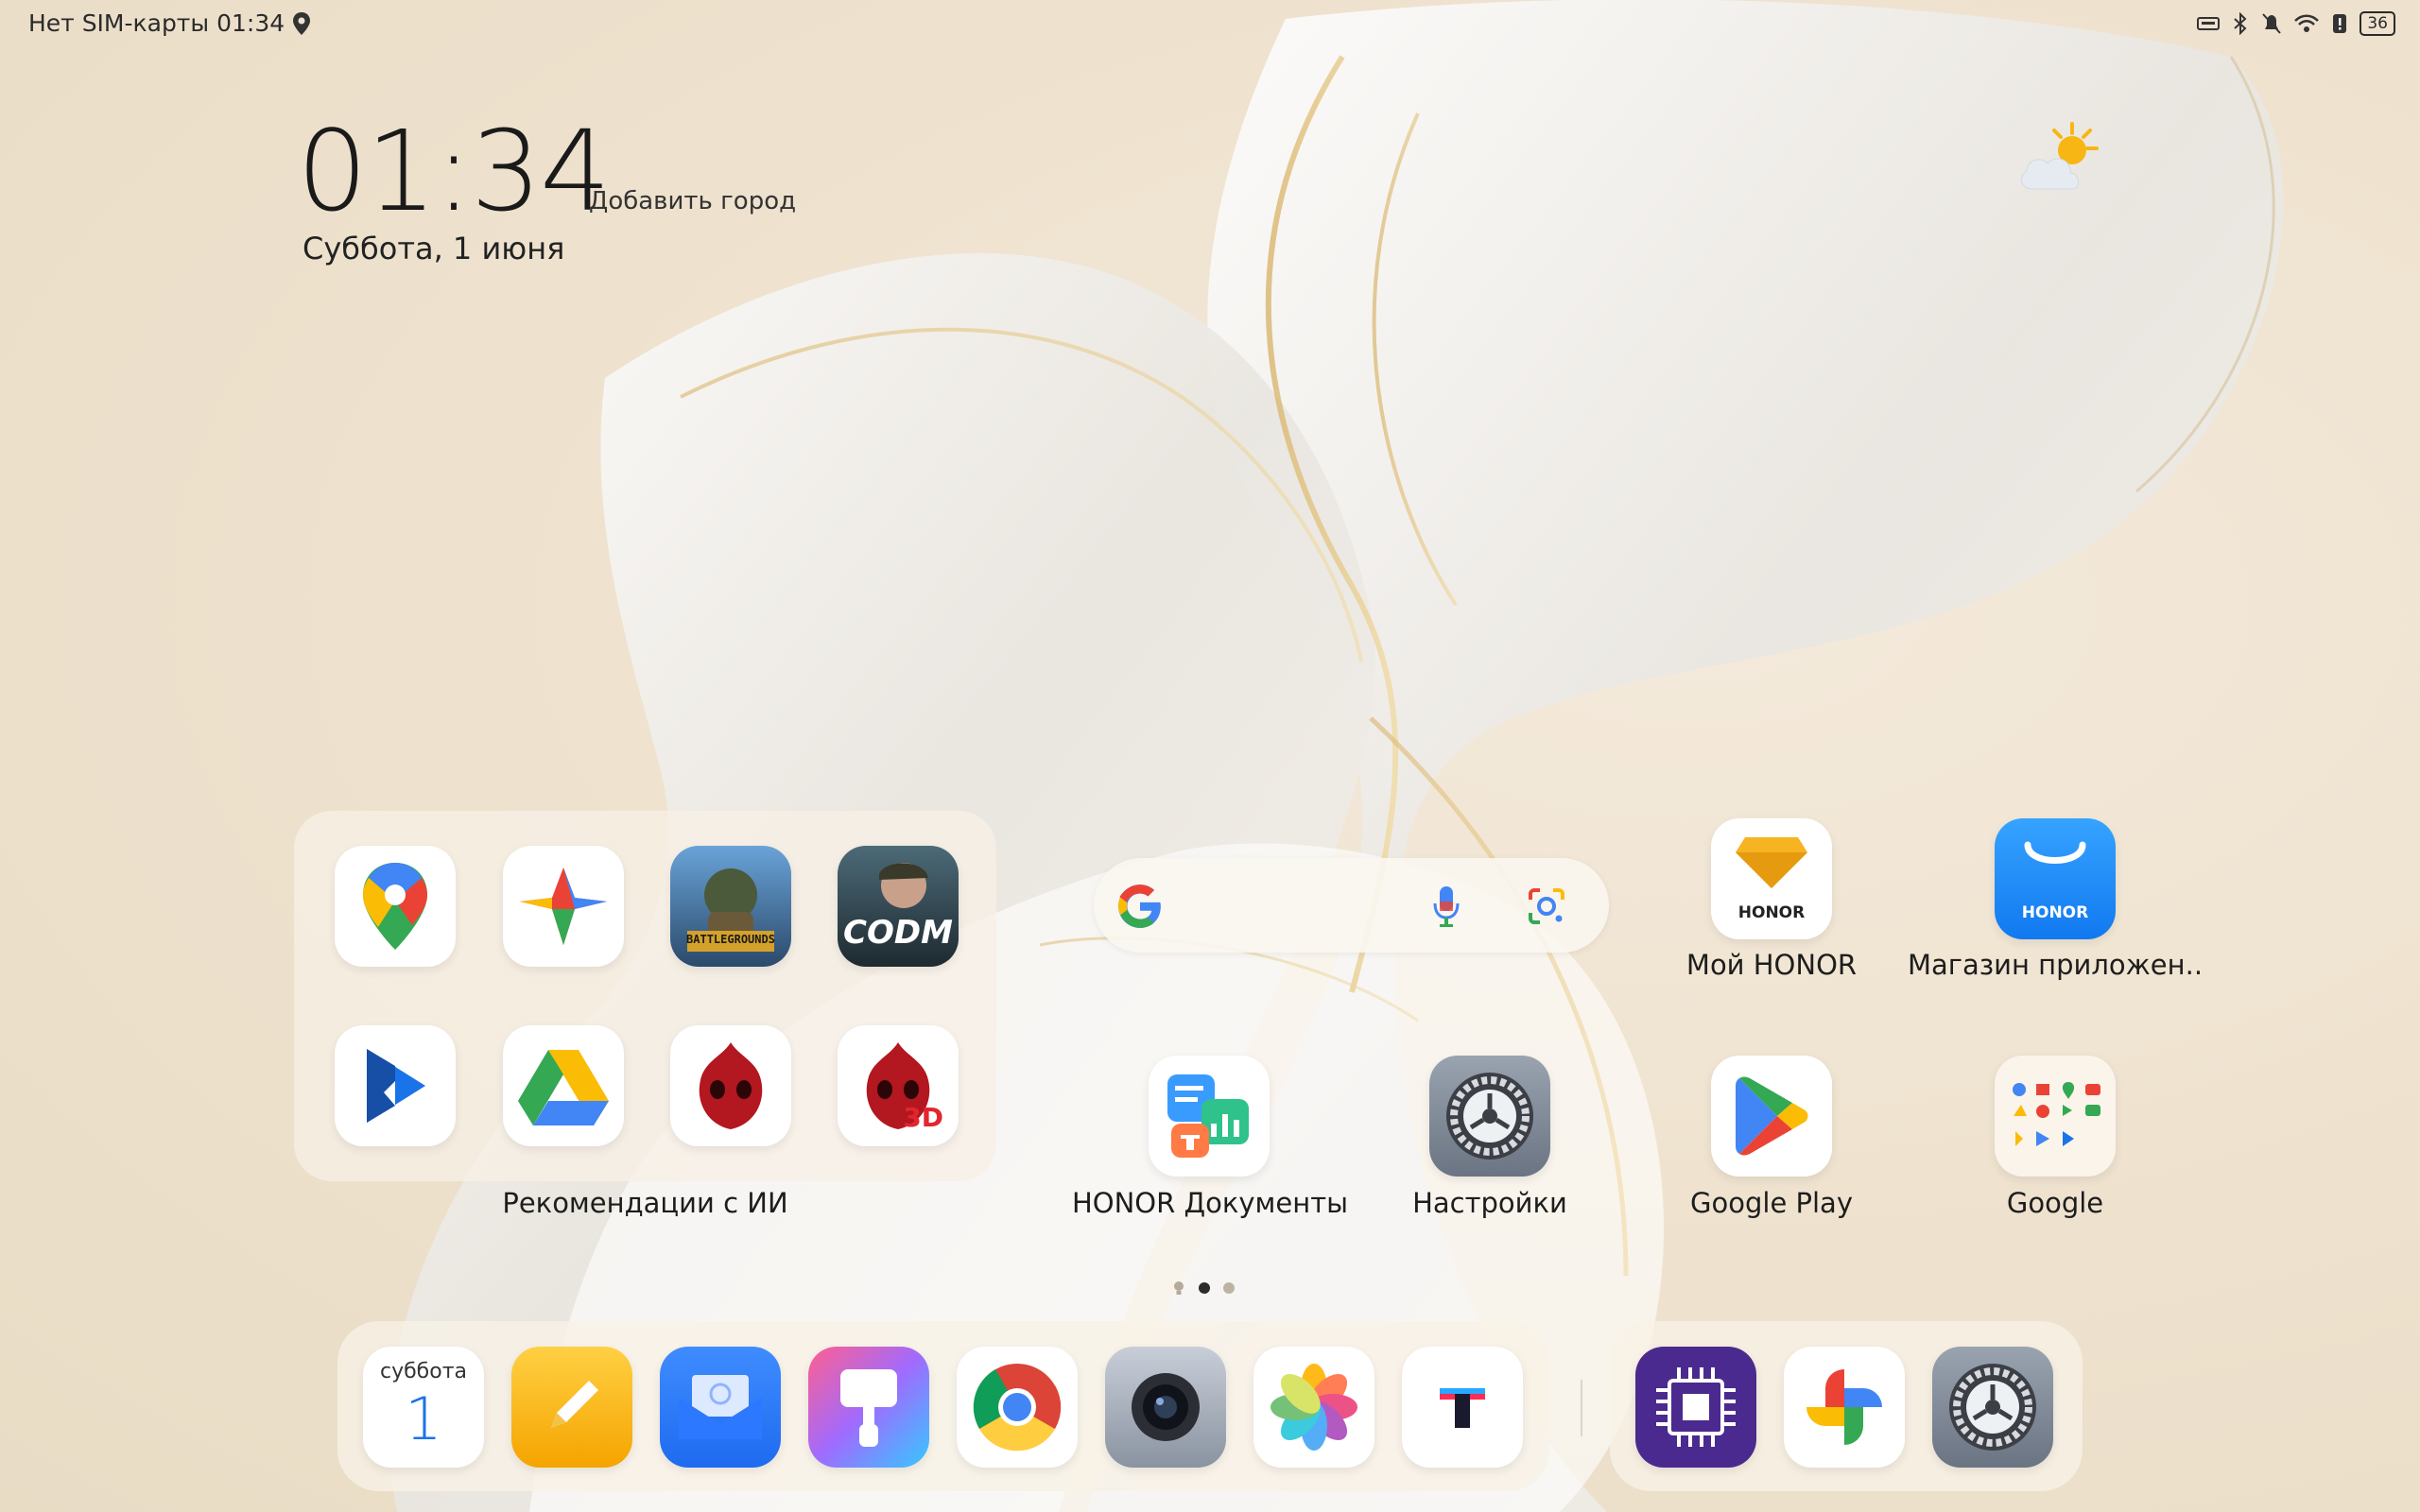  I want to click on honor-store-badge-text: HONOR, so click(2055, 912).